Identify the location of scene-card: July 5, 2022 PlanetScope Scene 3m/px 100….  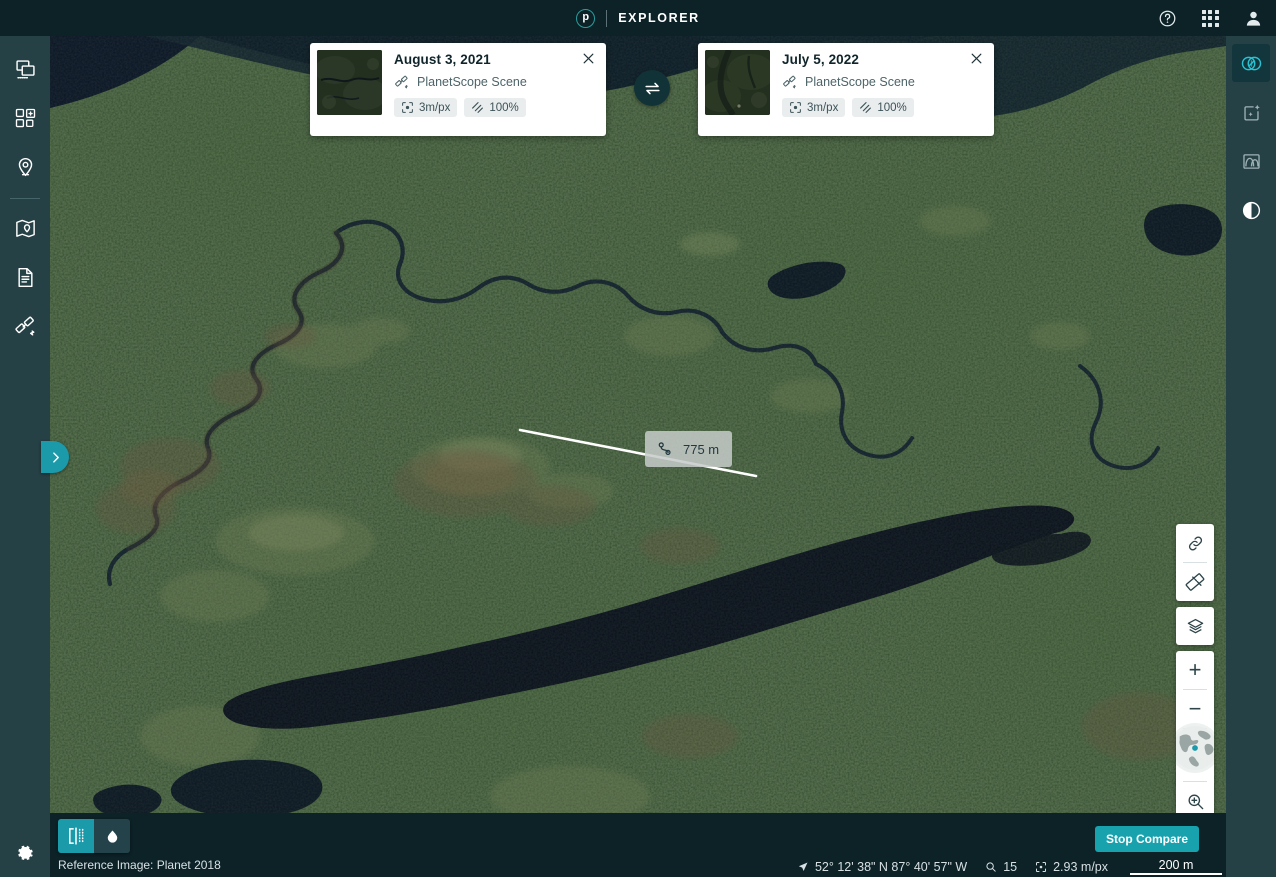
(846, 89).